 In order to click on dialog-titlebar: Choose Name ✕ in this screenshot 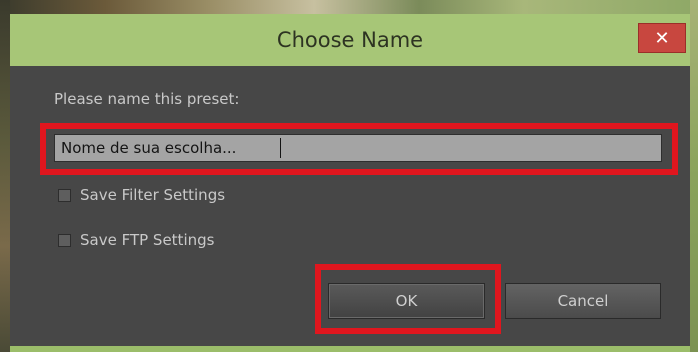, I will do `click(350, 40)`.